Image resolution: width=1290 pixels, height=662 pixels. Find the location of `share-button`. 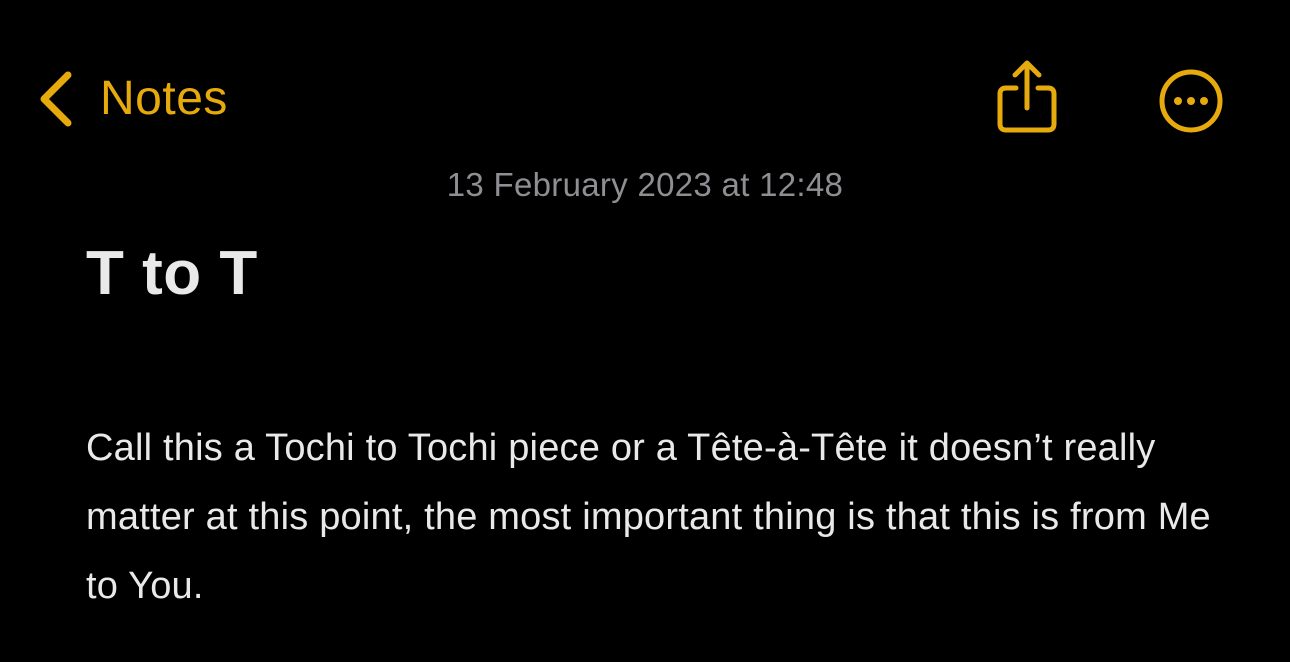

share-button is located at coordinates (1027, 97).